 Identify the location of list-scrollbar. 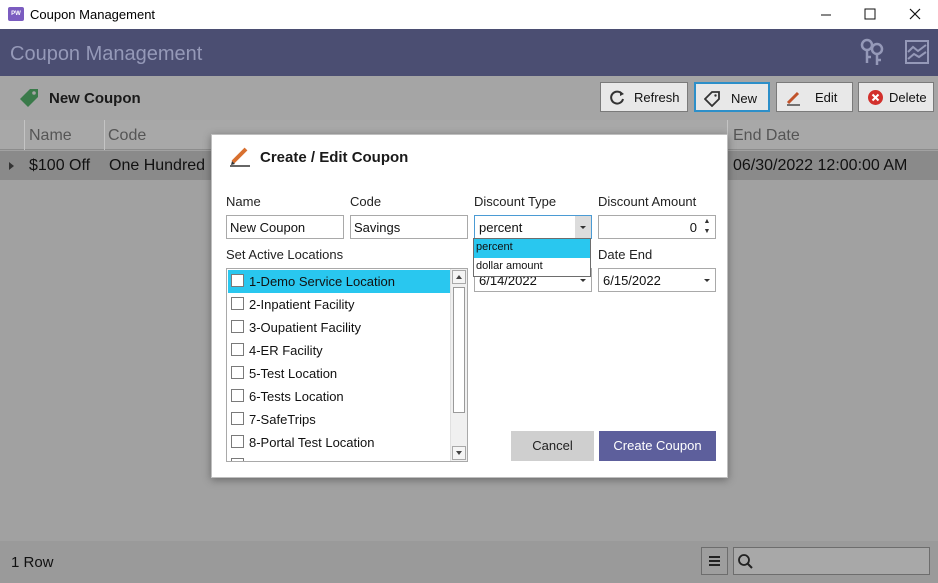
(458, 365).